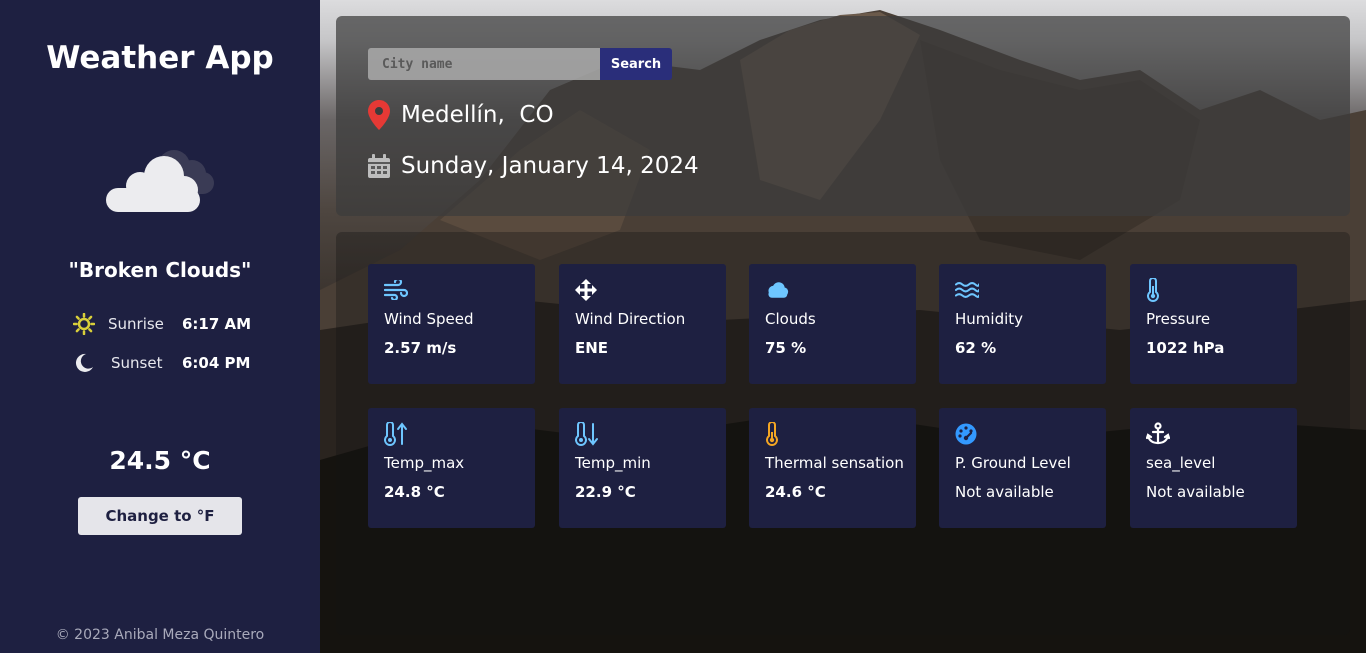 Image resolution: width=1366 pixels, height=653 pixels. What do you see at coordinates (967, 434) in the screenshot?
I see `gauge-icon` at bounding box center [967, 434].